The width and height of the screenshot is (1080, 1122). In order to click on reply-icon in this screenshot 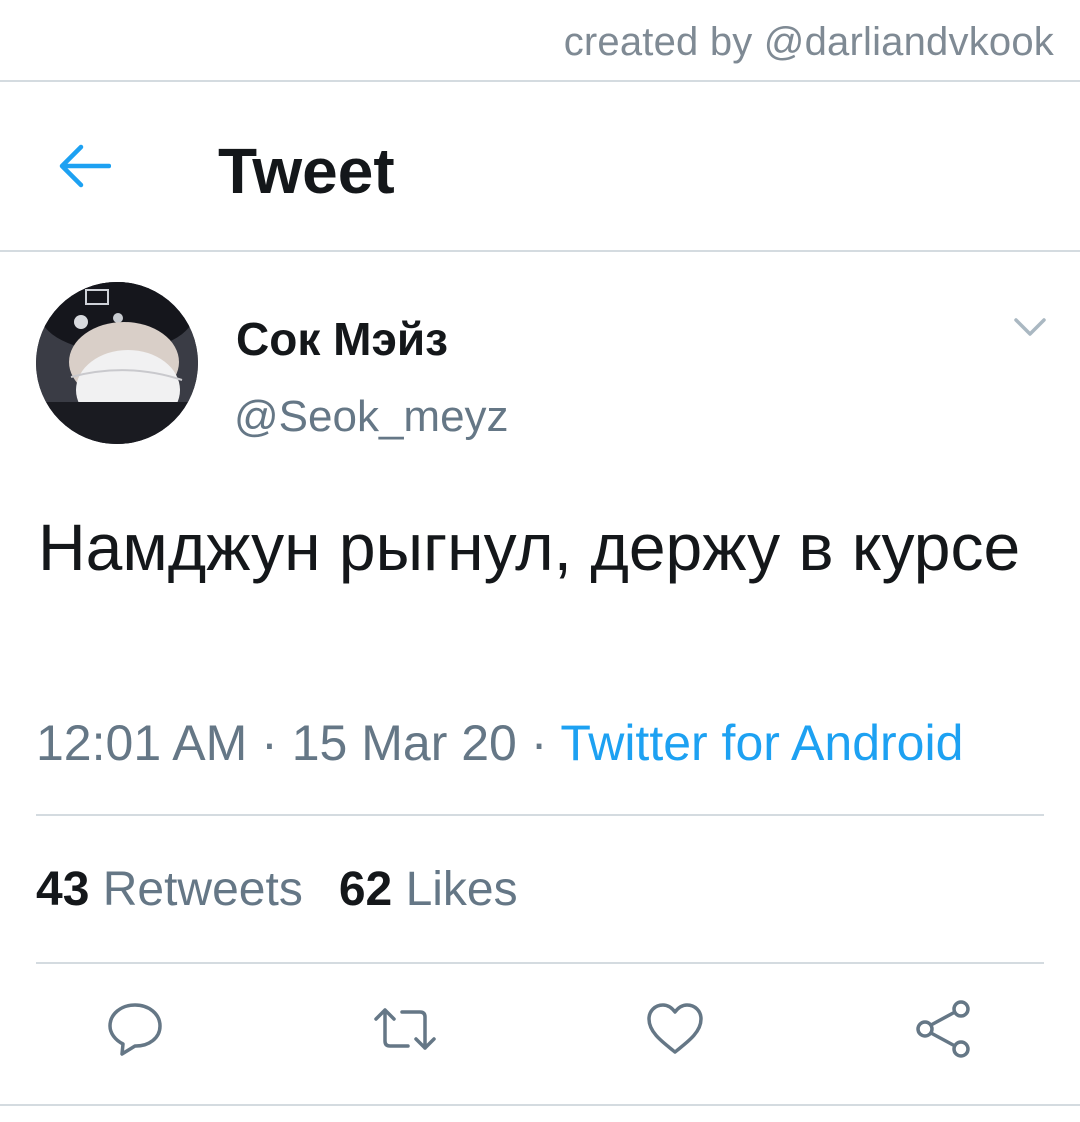, I will do `click(135, 1029)`.